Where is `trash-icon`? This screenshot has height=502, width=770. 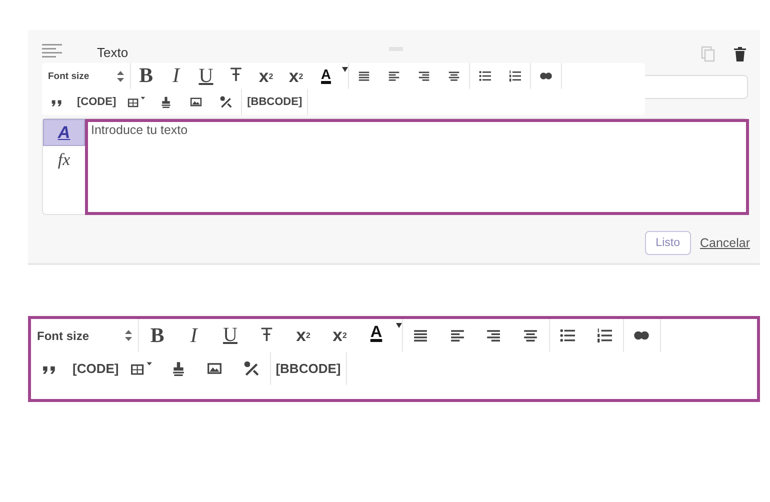
trash-icon is located at coordinates (740, 54).